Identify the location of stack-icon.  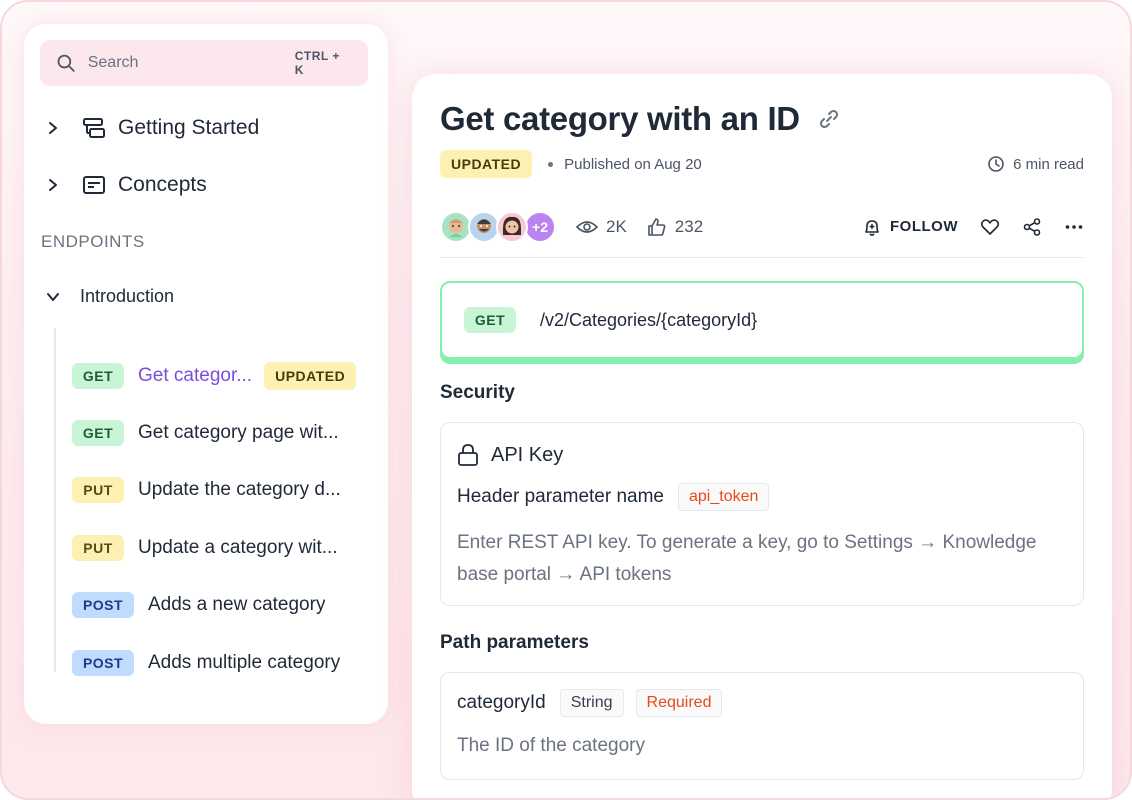
(94, 128).